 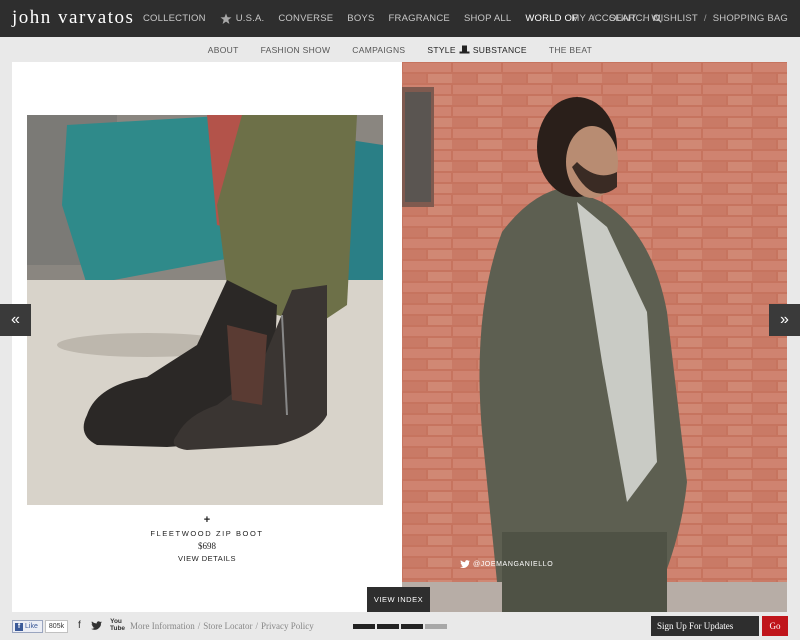 What do you see at coordinates (296, 50) in the screenshot?
I see `subnav-fashion-show: FASHION SHOW` at bounding box center [296, 50].